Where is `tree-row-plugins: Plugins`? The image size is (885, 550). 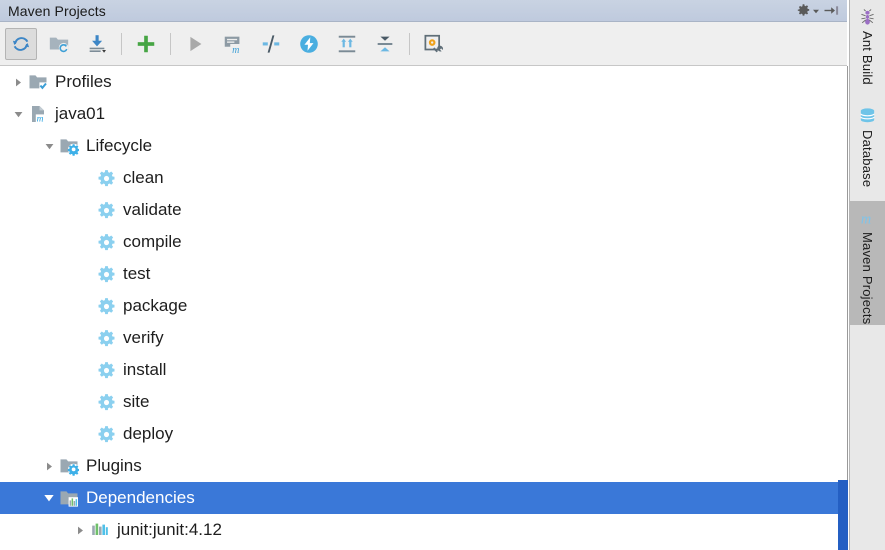
tree-row-plugins: Plugins is located at coordinates (419, 466).